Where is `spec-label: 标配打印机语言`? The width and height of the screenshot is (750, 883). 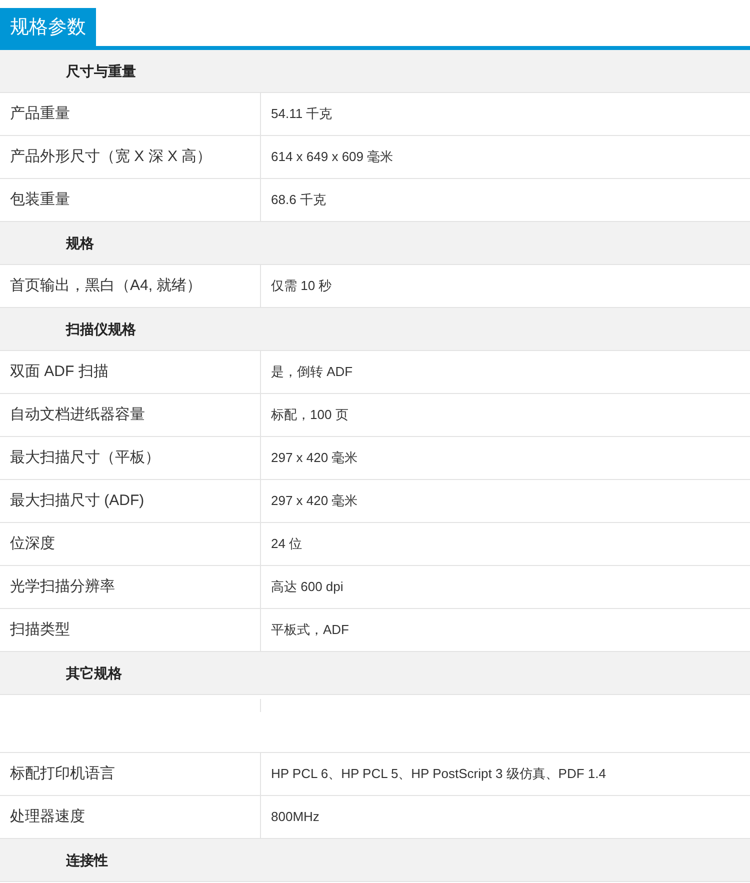 spec-label: 标配打印机语言 is located at coordinates (62, 774).